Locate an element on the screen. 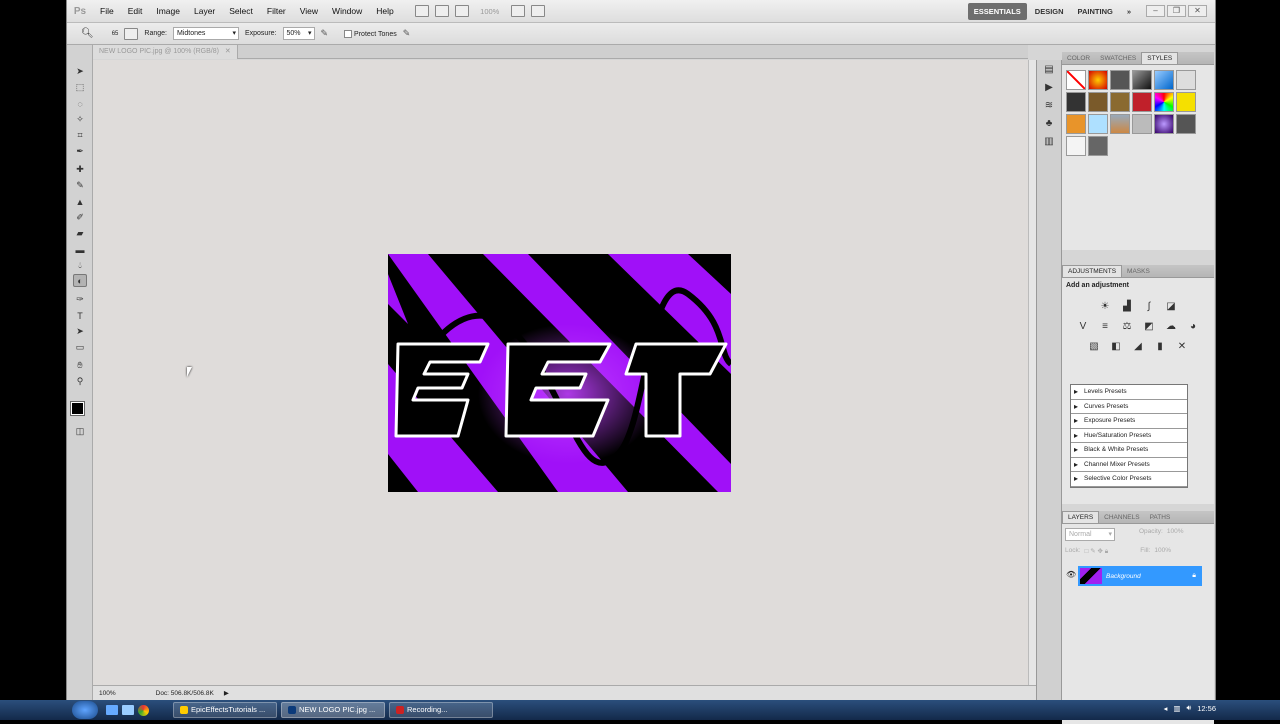  dodge-tool-icon: ◐ is located at coordinates (80, 280).